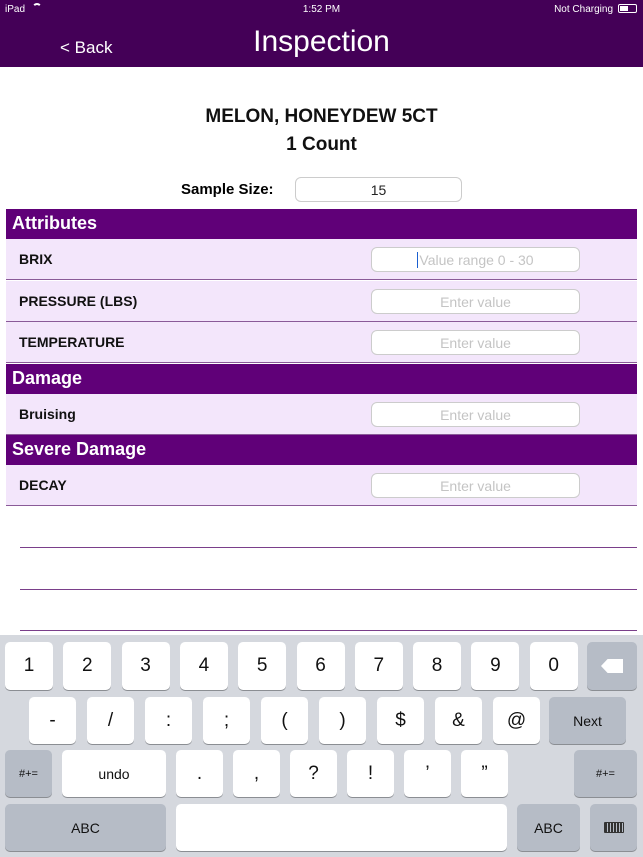 This screenshot has width=643, height=857. I want to click on section-header-severe-damage: Severe Damage, so click(321, 450).